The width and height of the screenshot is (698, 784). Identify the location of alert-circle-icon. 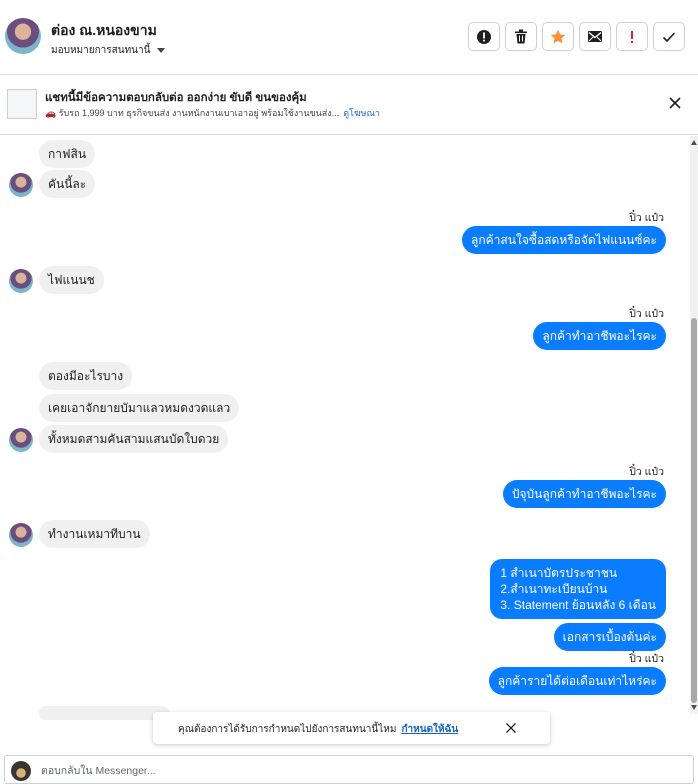
(484, 36).